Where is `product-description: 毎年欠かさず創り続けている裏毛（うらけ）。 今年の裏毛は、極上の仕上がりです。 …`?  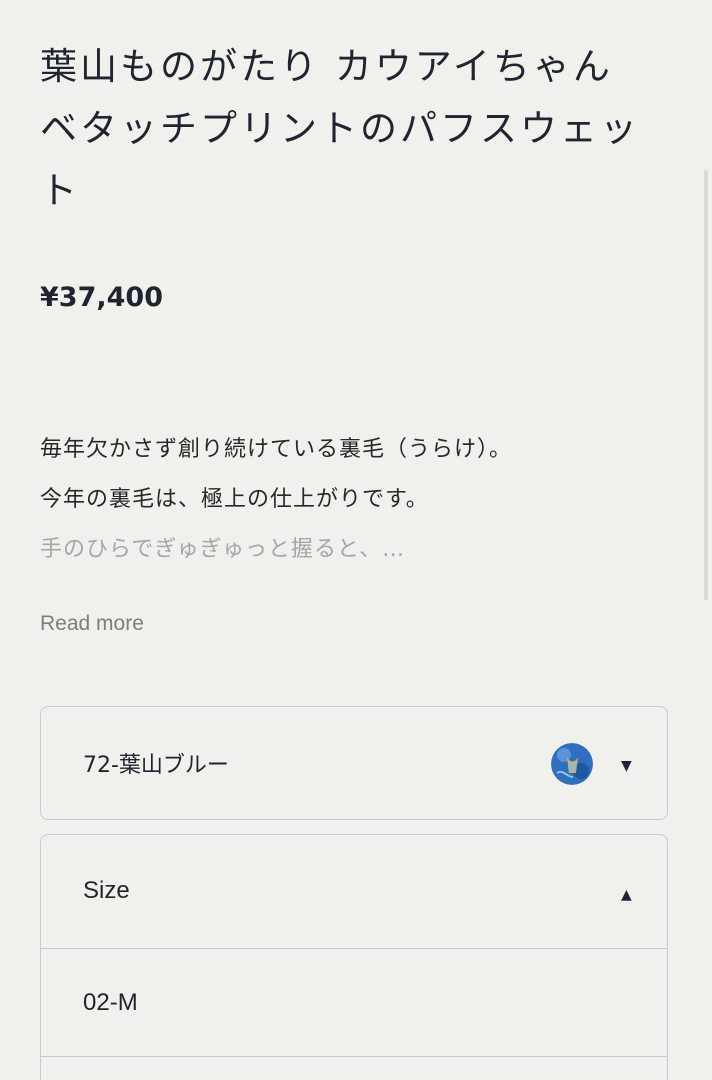 product-description: 毎年欠かさず創り続けている裏毛（うらけ）。 今年の裏毛は、極上の仕上がりです。 … is located at coordinates (355, 500).